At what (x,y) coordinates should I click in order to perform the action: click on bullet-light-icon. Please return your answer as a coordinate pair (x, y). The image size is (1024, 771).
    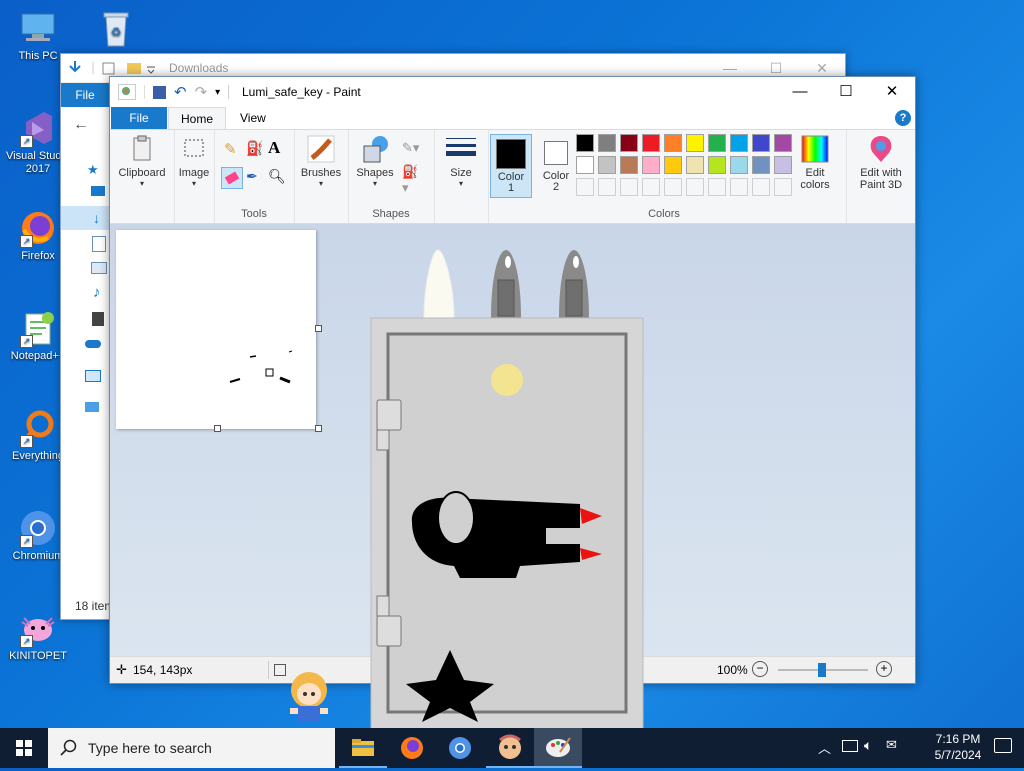
    Looking at the image, I should click on (439, 284).